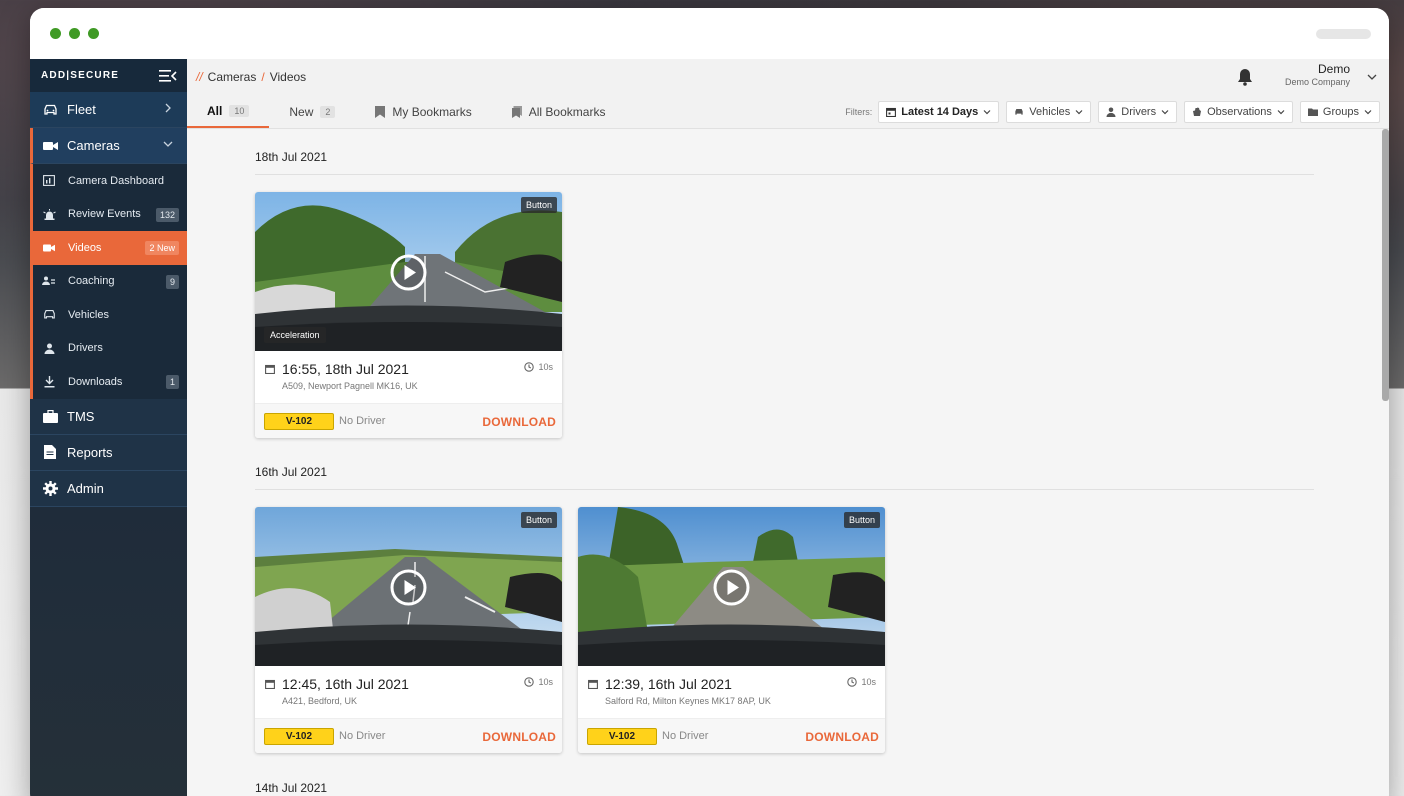  What do you see at coordinates (1245, 77) in the screenshot?
I see `bell-icon` at bounding box center [1245, 77].